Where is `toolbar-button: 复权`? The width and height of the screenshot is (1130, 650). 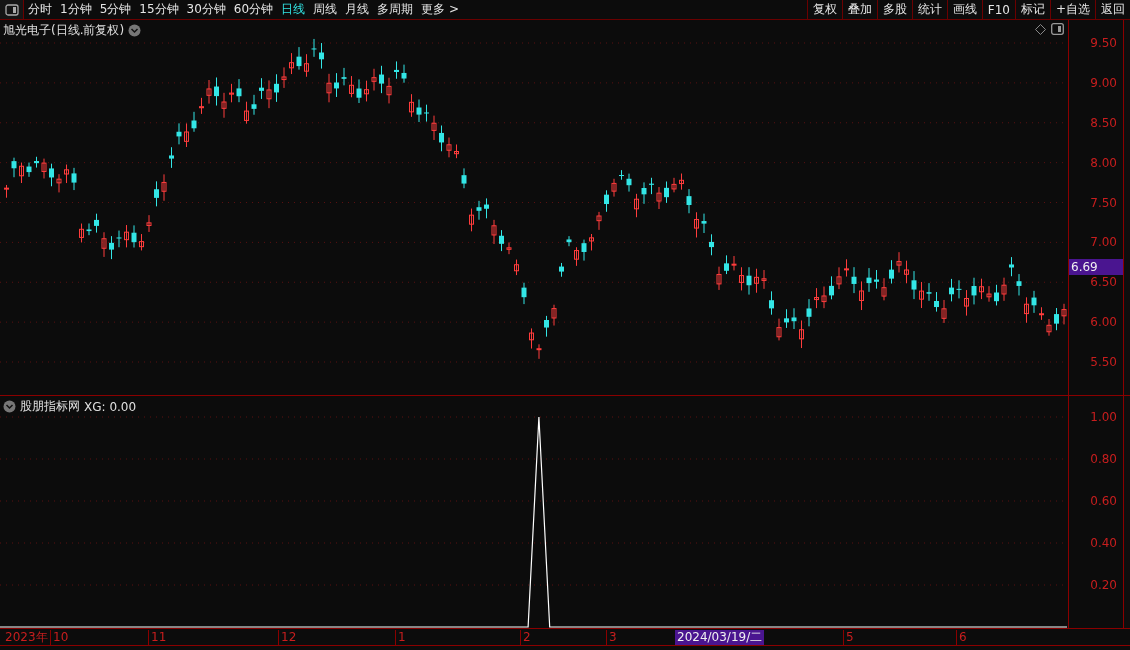
toolbar-button: 复权 is located at coordinates (824, 9).